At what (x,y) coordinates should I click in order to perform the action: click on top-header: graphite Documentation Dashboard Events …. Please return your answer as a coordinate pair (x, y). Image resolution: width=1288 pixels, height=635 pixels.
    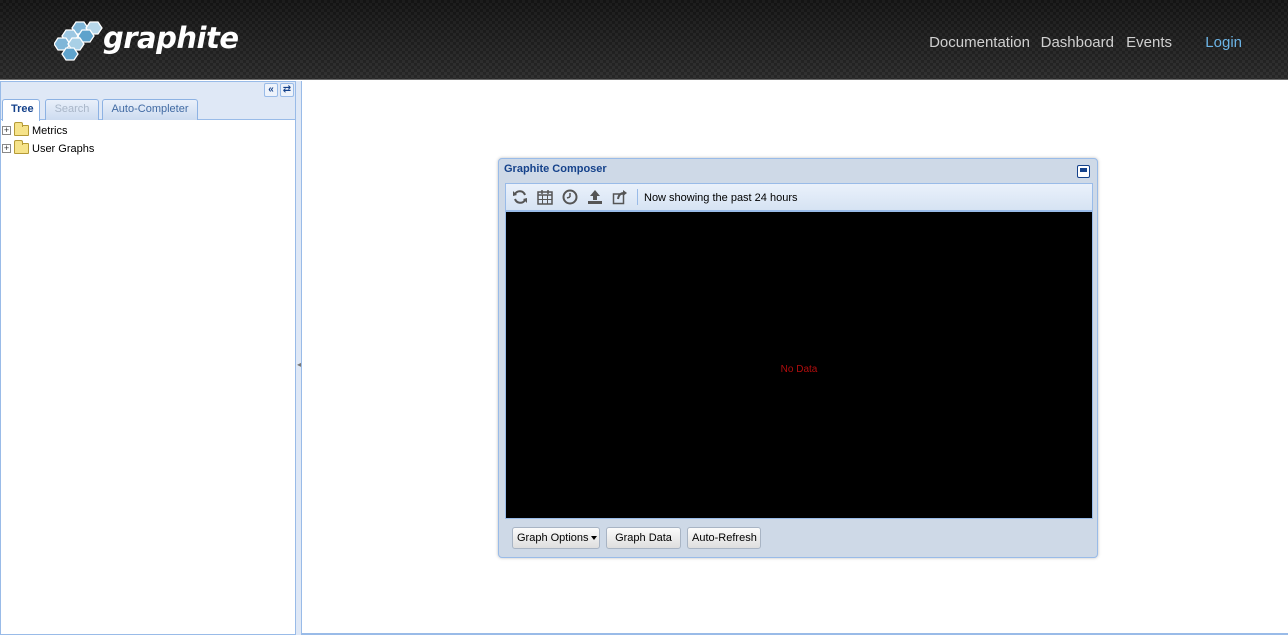
    Looking at the image, I should click on (644, 40).